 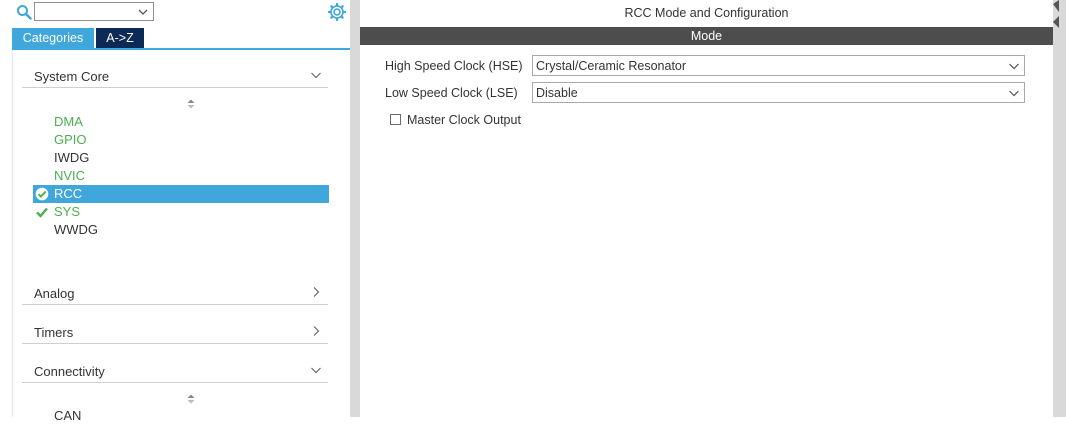 I want to click on check-icon, so click(x=42, y=212).